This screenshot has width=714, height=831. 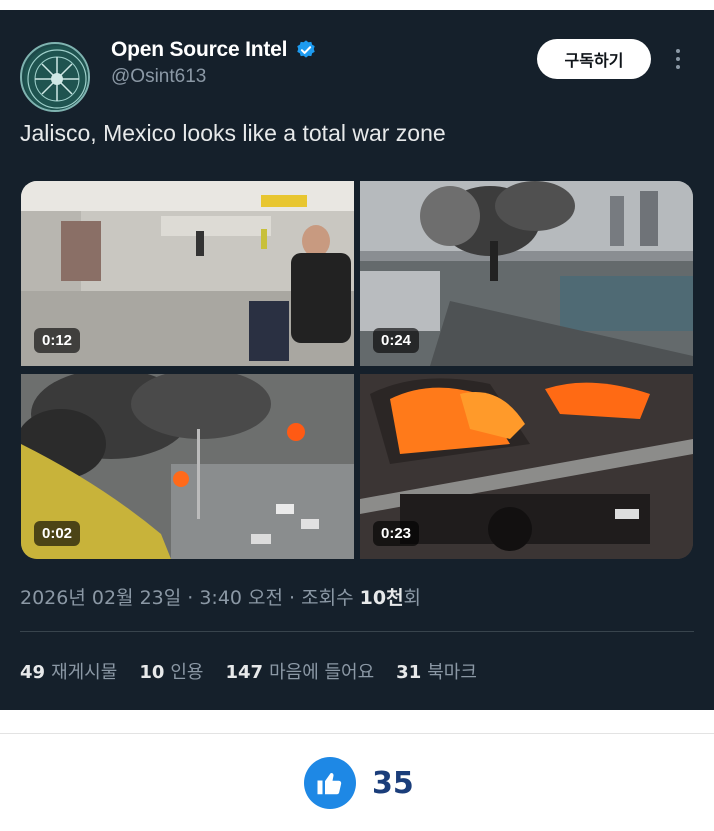 What do you see at coordinates (244, 672) in the screenshot?
I see `stat-count: 147` at bounding box center [244, 672].